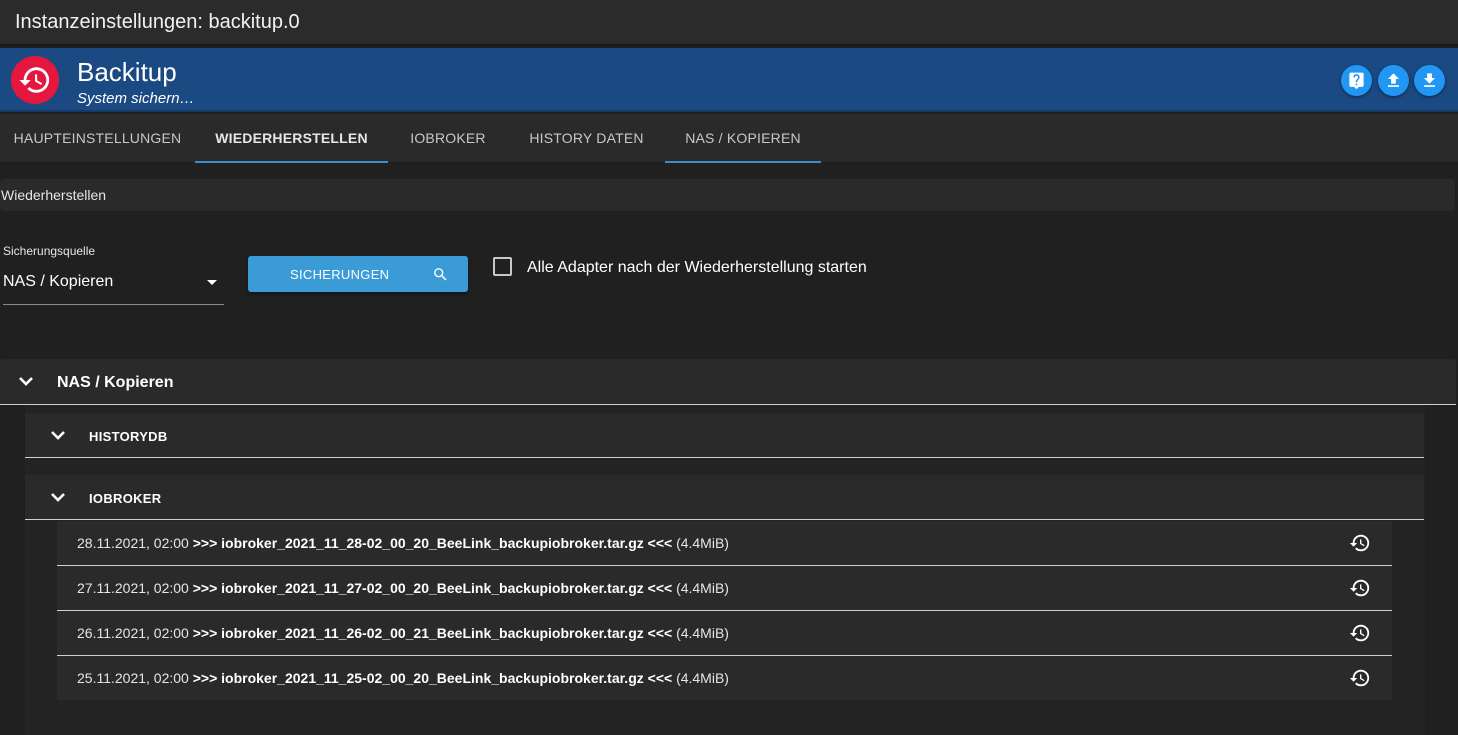 The height and width of the screenshot is (735, 1458). What do you see at coordinates (729, 23) in the screenshot?
I see `window-titlebar: Instanzeinstellungen: backitup.0` at bounding box center [729, 23].